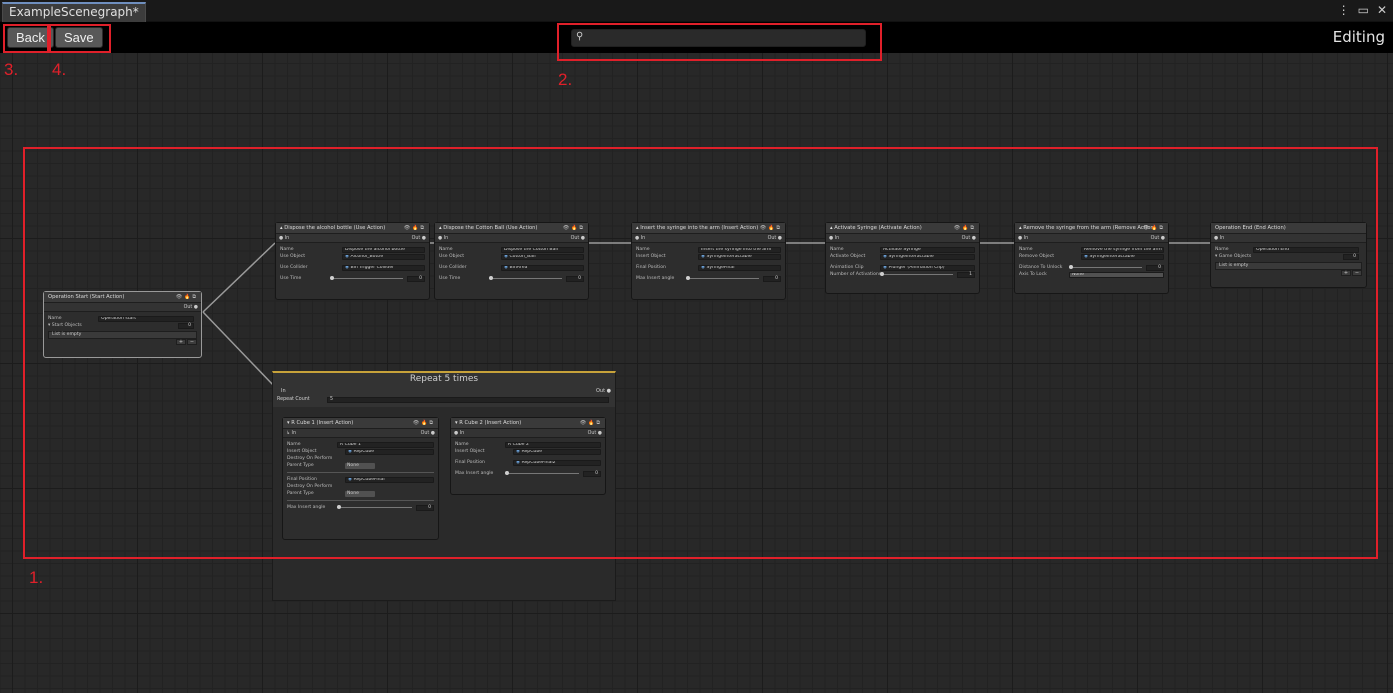 Image resolution: width=1393 pixels, height=693 pixels. What do you see at coordinates (1358, 37) in the screenshot?
I see `mode-label: Editing` at bounding box center [1358, 37].